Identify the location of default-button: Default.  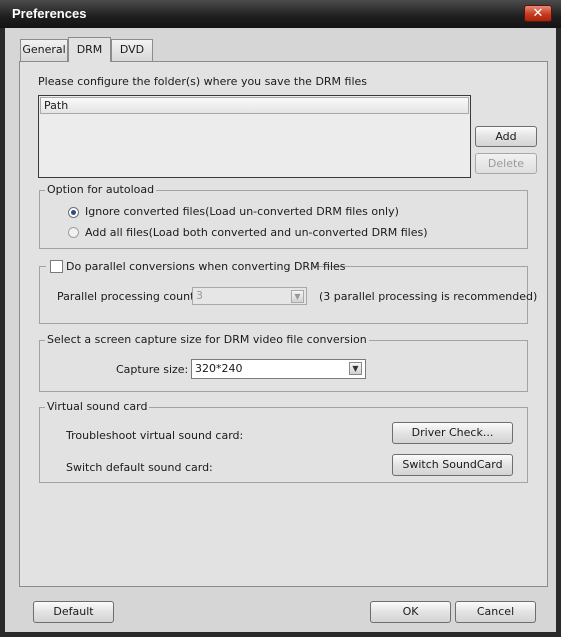
(73, 612).